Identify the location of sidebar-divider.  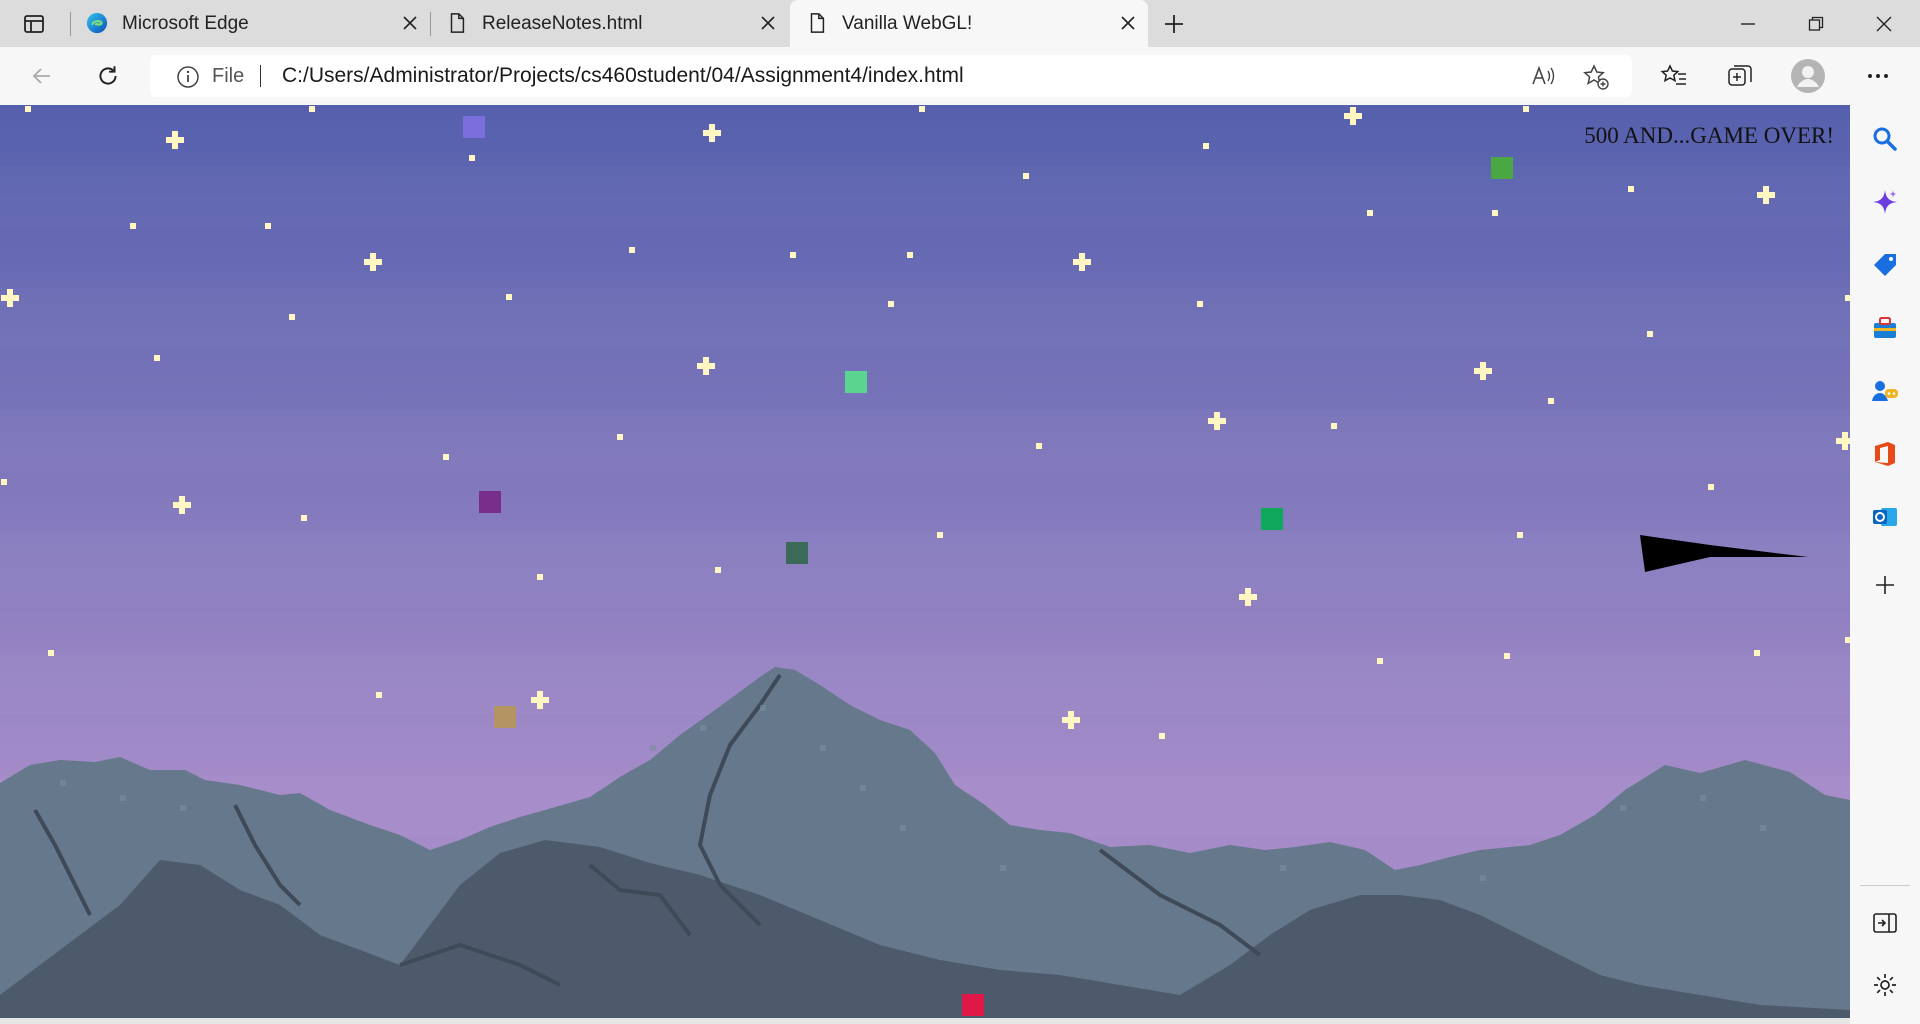
(1885, 885).